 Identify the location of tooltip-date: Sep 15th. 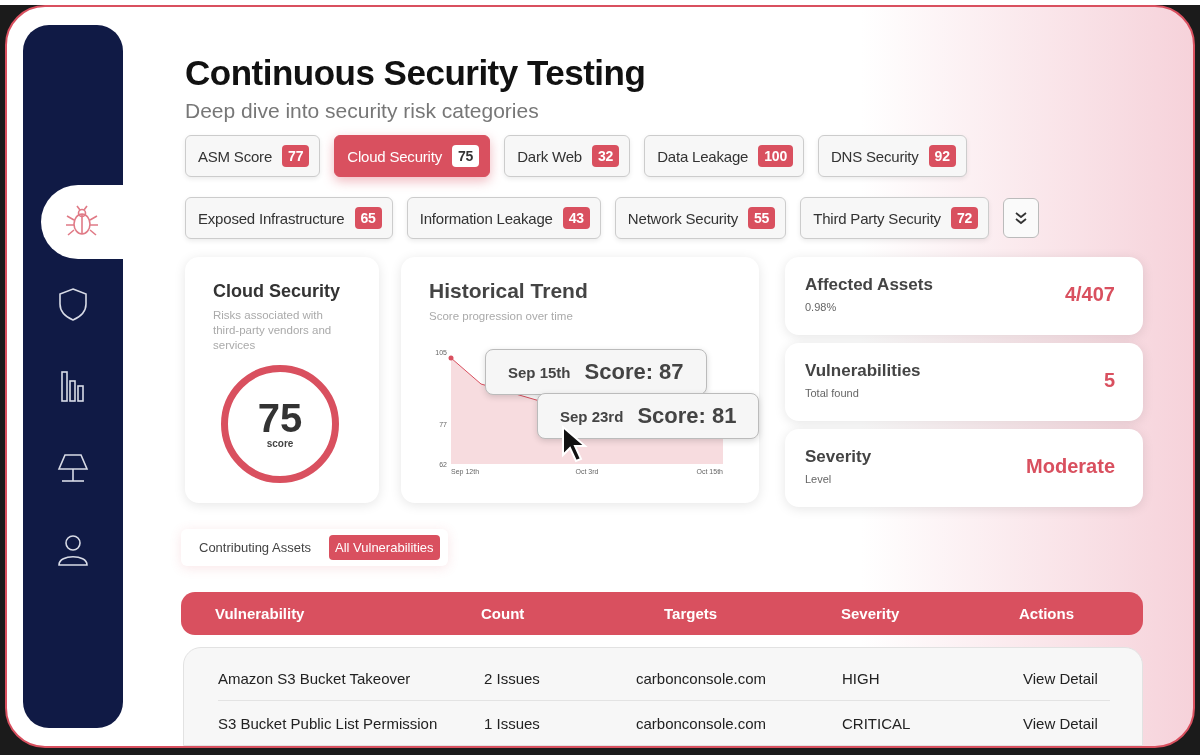
(539, 372).